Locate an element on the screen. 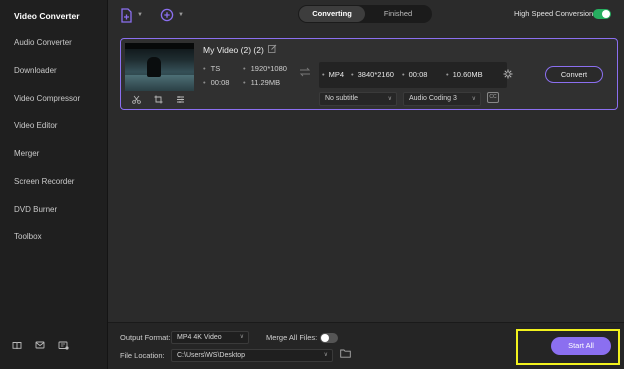 The width and height of the screenshot is (624, 369). start-all-button: Start All is located at coordinates (581, 346).